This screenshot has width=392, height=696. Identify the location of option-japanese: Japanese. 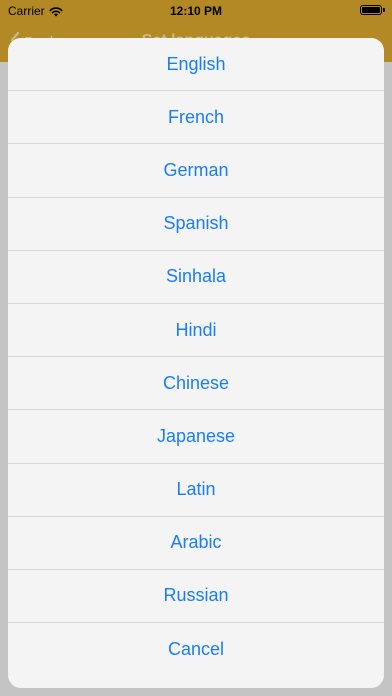
(196, 437).